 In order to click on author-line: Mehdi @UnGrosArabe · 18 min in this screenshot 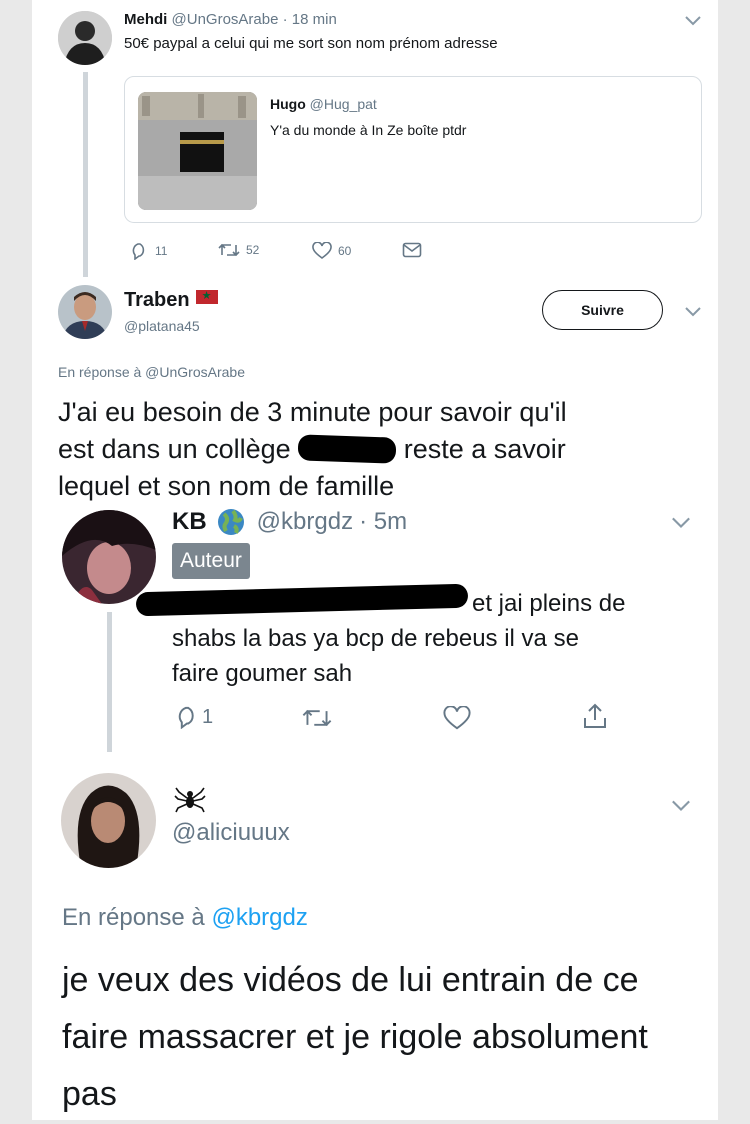, I will do `click(230, 19)`.